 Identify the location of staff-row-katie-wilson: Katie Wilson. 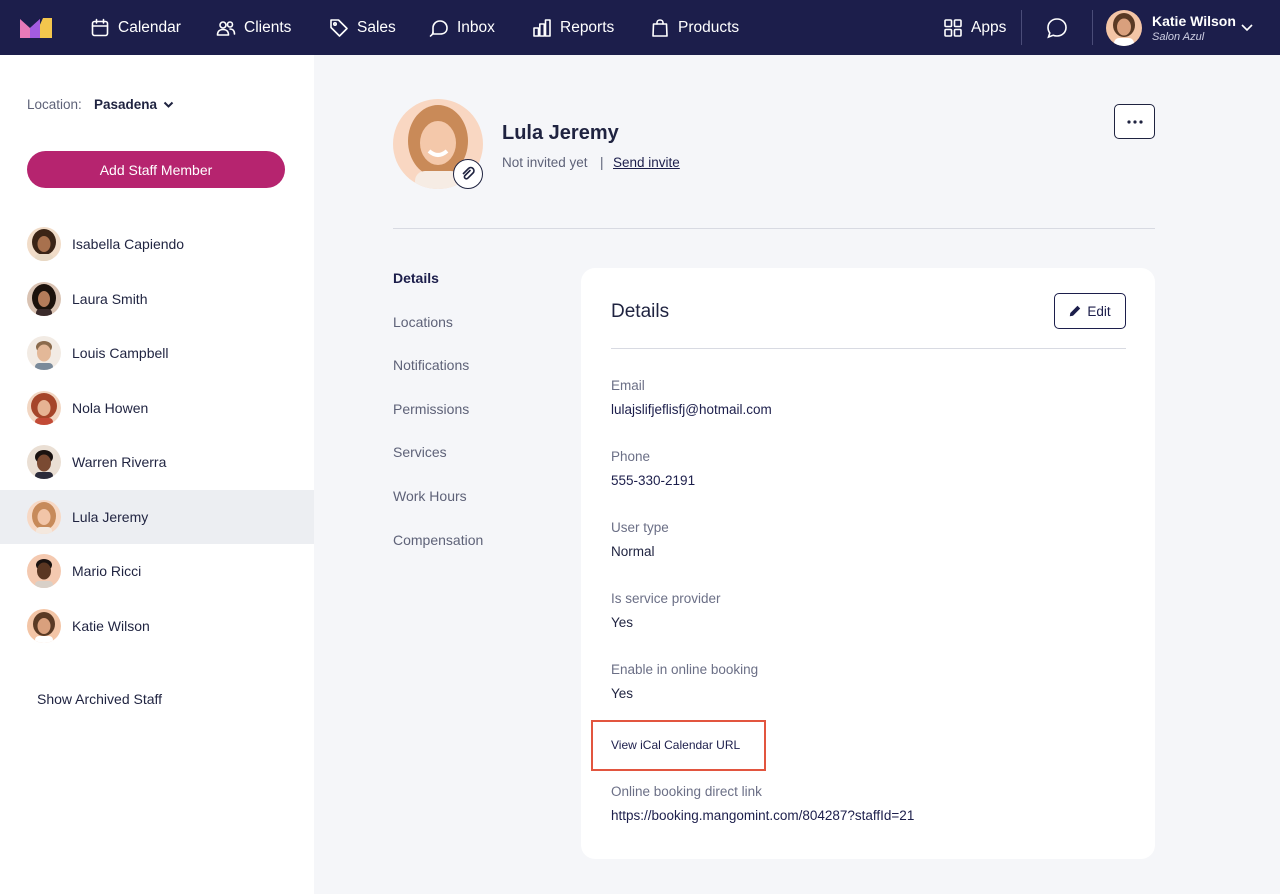
(157, 626).